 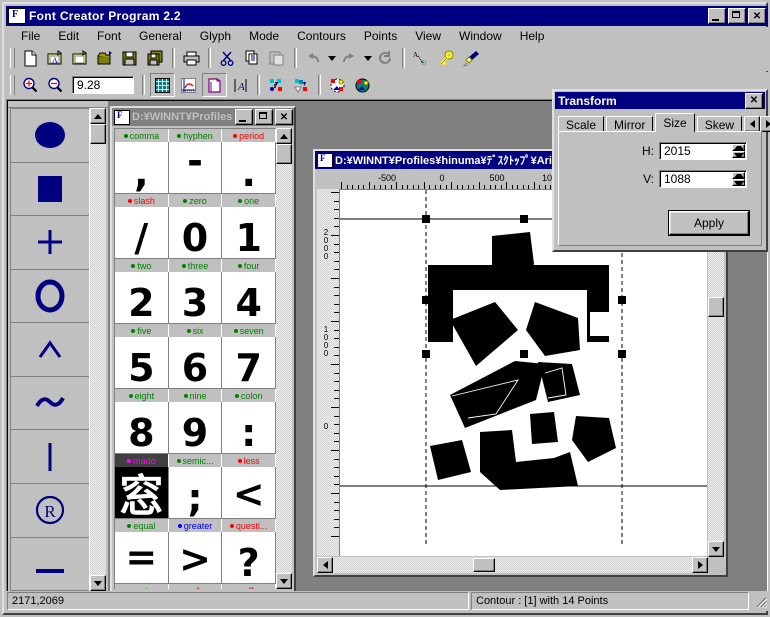 What do you see at coordinates (195, 297) in the screenshot?
I see `glyph-cell-three: 3` at bounding box center [195, 297].